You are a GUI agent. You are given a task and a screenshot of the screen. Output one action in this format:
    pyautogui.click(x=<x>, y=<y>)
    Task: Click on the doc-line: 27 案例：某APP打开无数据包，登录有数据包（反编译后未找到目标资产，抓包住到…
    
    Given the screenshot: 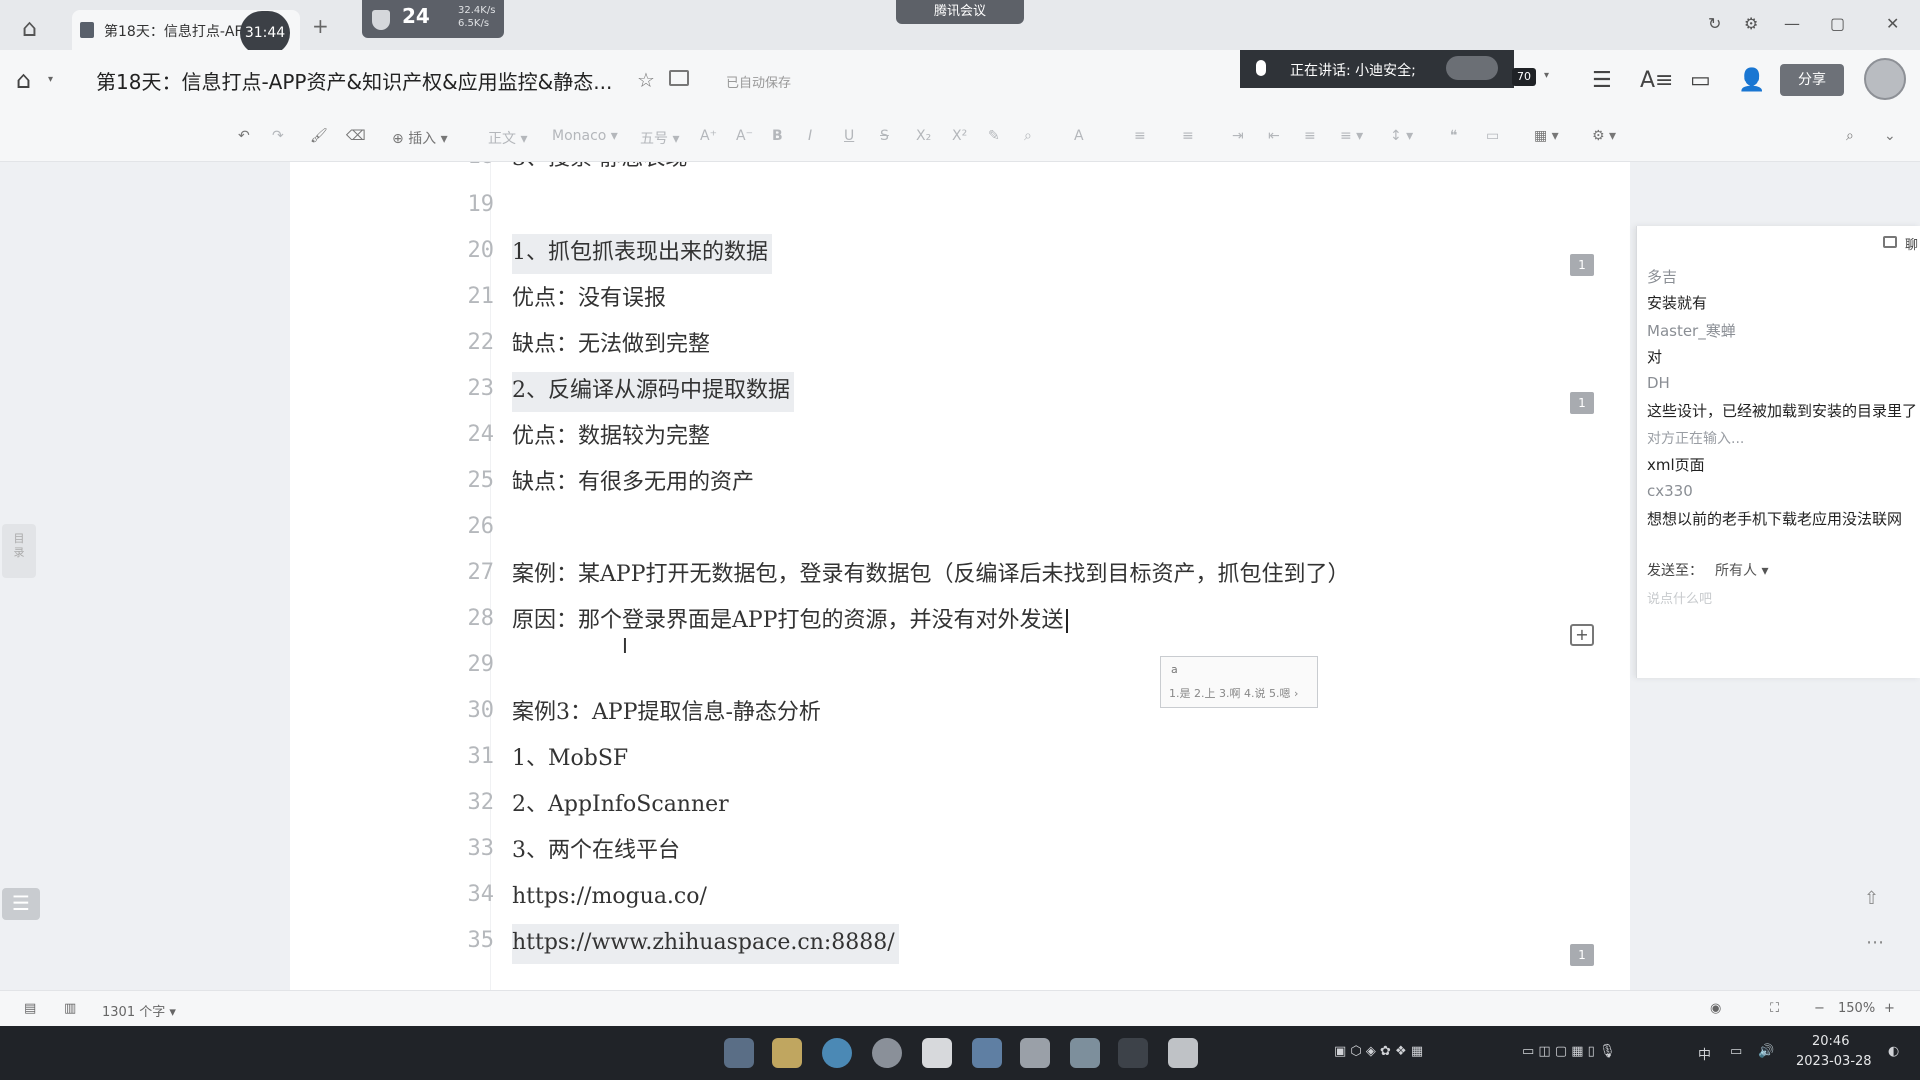 What is the action you would take?
    pyautogui.click(x=1010, y=574)
    